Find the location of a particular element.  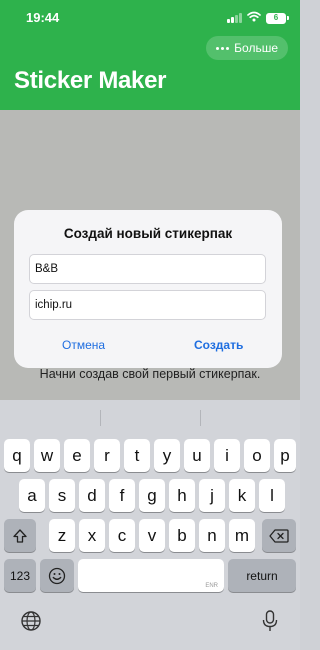

status-icons: 6 is located at coordinates (258, 18).